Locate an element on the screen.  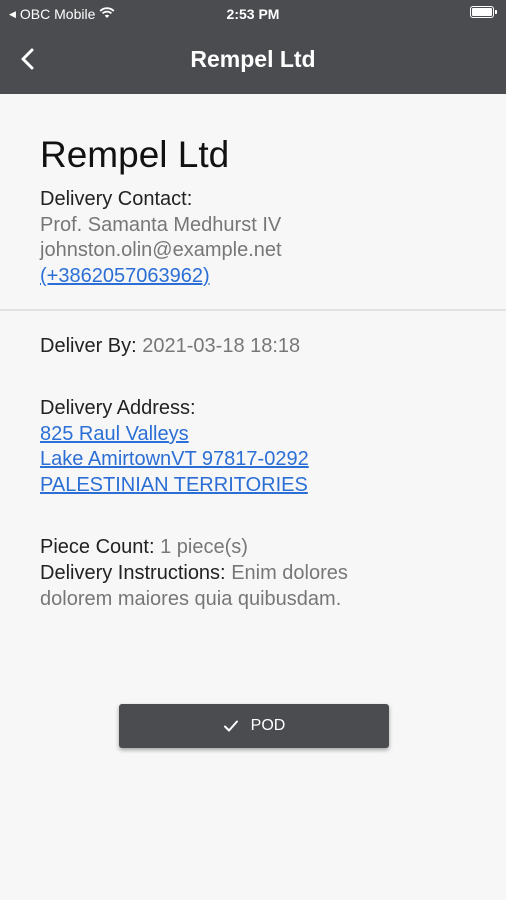
address-line3-link: PALESTINIAN TERRITORIES is located at coordinates (174, 485).